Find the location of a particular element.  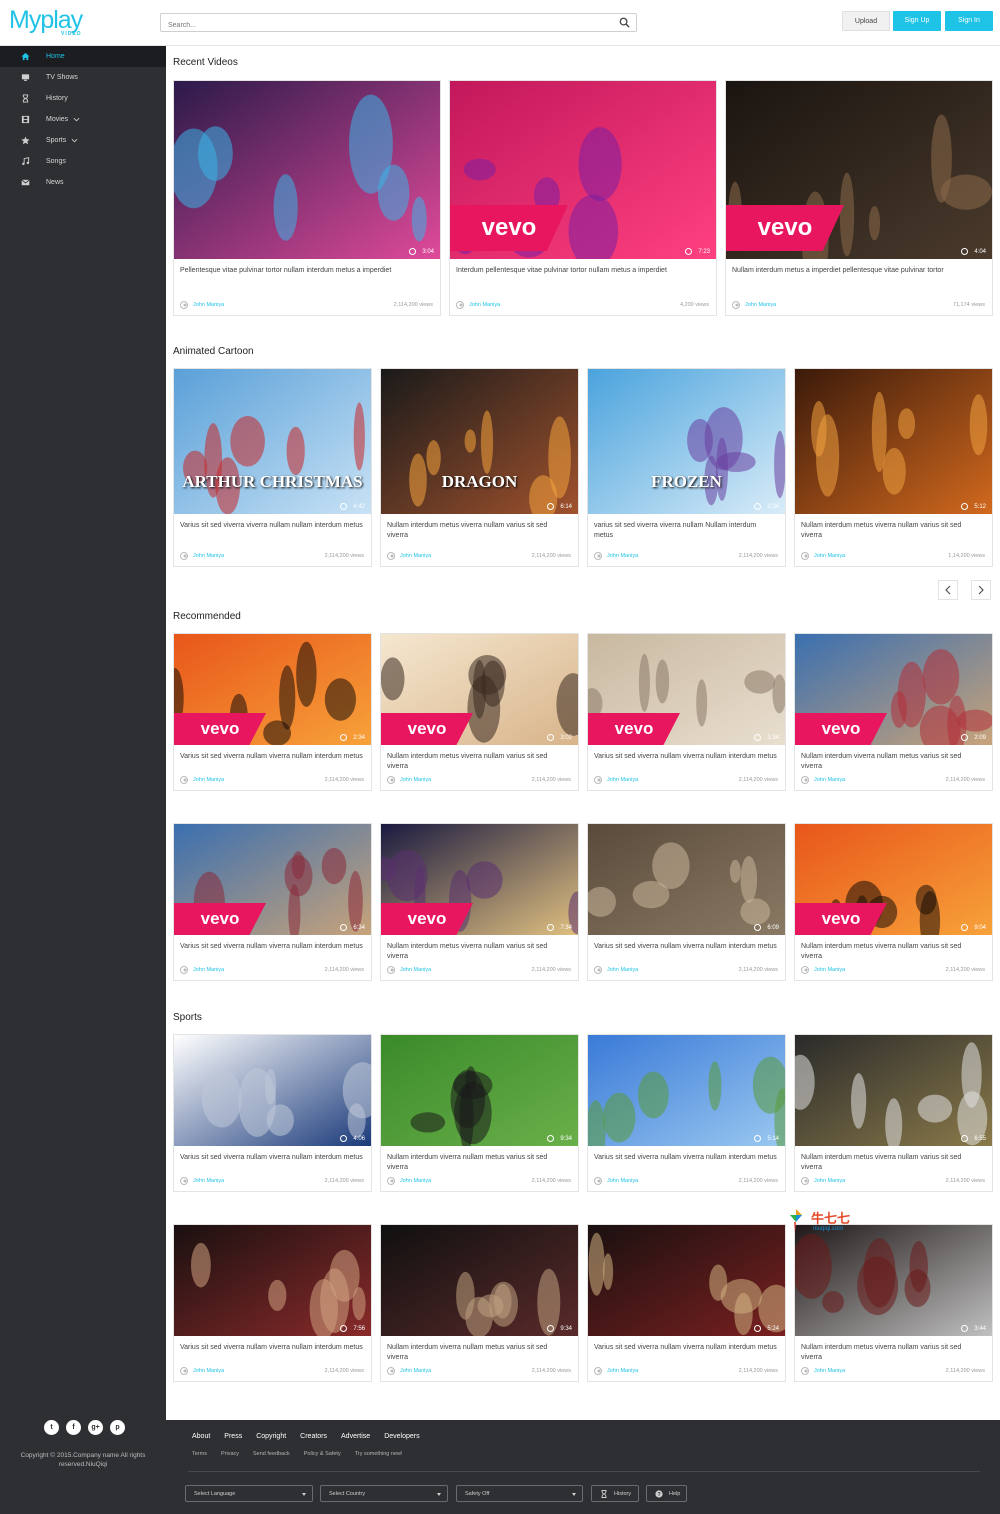

footer-sublink: Policy & Safety is located at coordinates (322, 1454).